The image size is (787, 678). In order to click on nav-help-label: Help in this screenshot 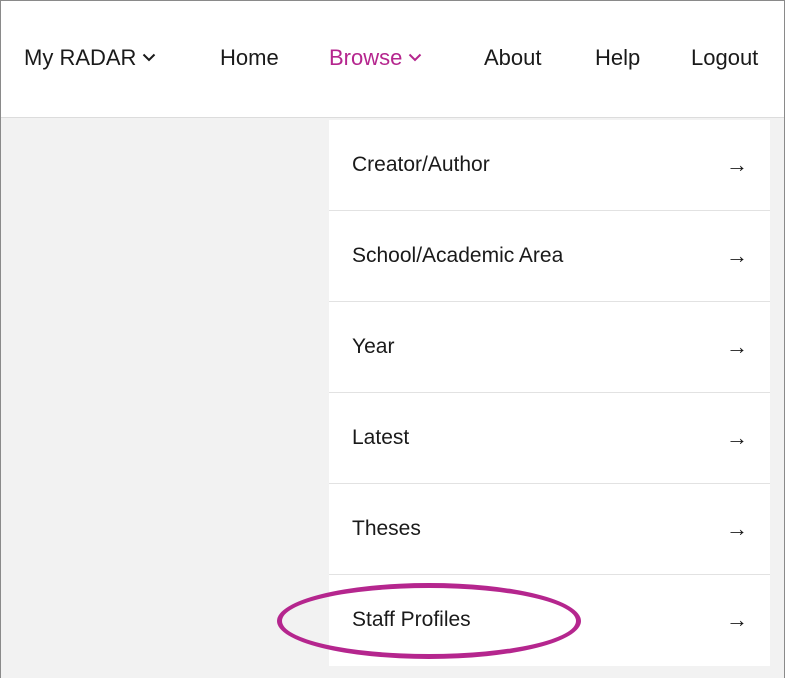, I will do `click(618, 57)`.